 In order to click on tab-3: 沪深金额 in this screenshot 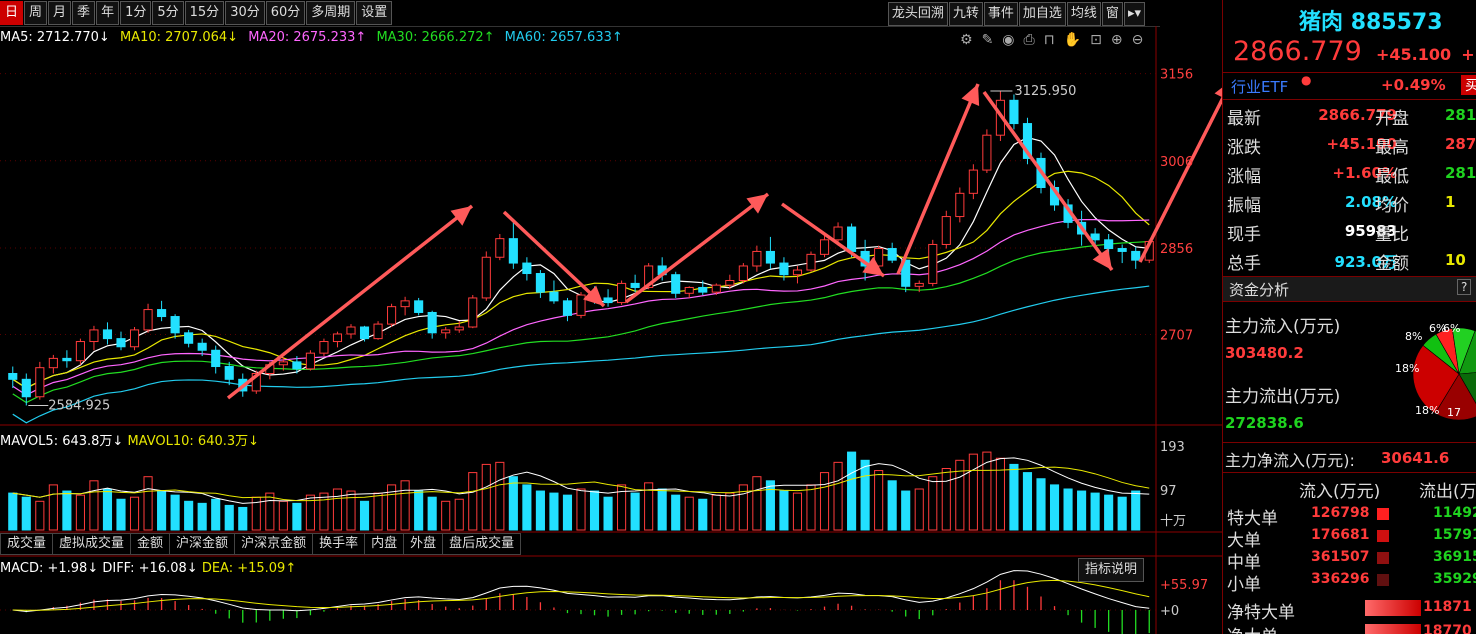, I will do `click(202, 544)`.